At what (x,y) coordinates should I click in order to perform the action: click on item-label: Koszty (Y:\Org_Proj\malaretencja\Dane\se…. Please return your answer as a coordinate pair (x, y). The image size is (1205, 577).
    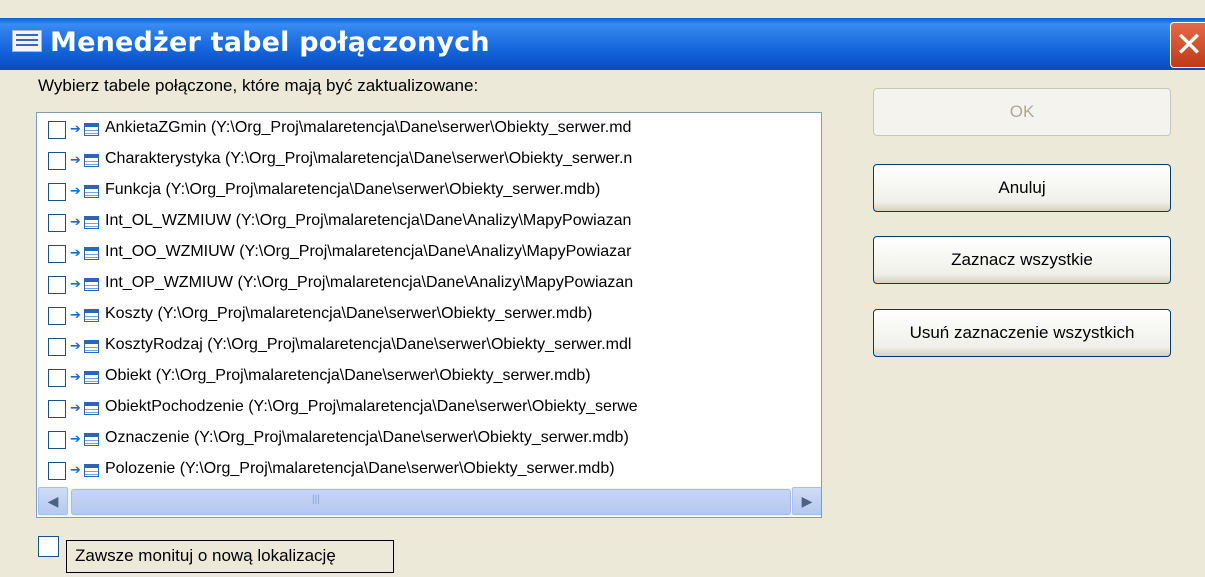
    Looking at the image, I should click on (349, 313).